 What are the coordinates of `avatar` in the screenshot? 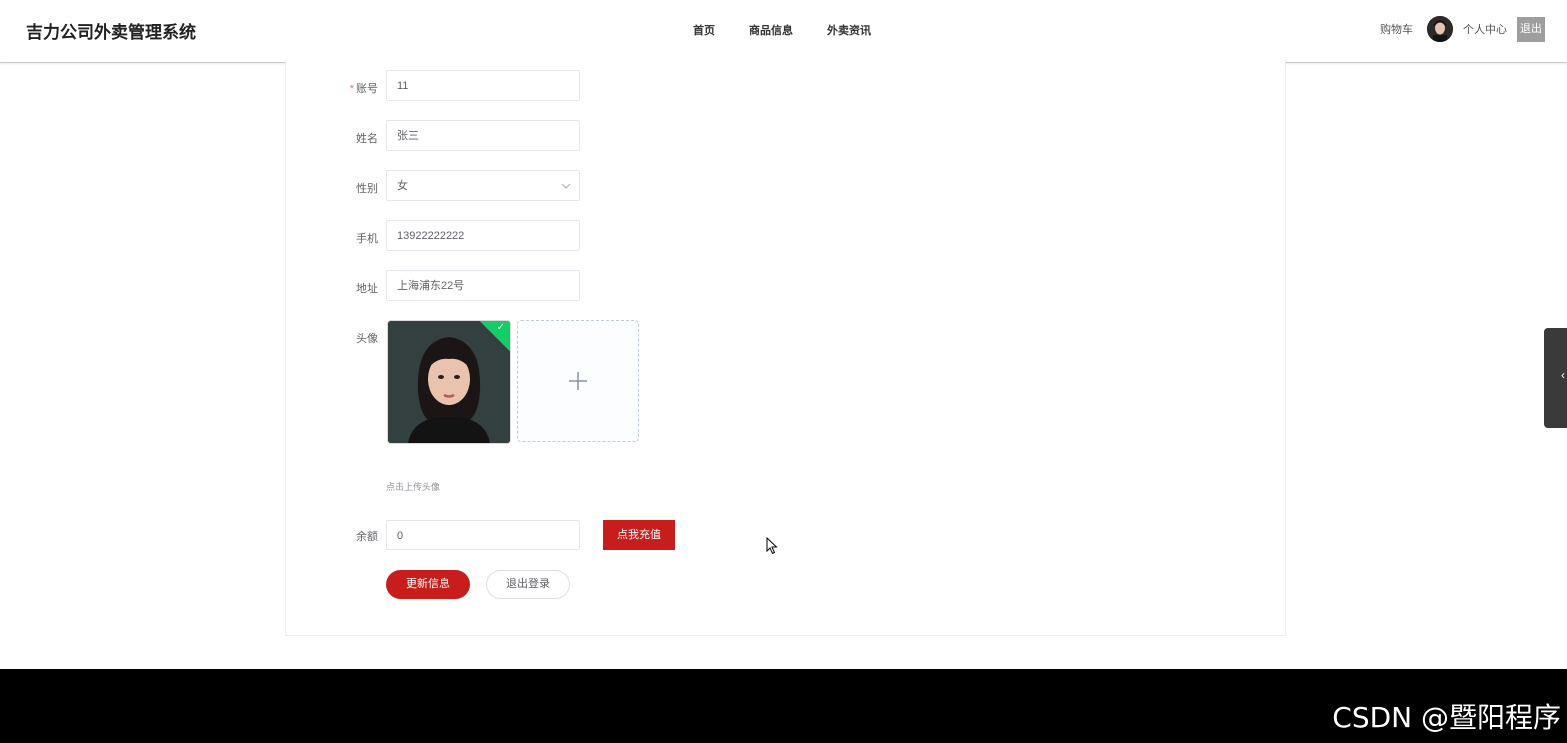 It's located at (1440, 29).